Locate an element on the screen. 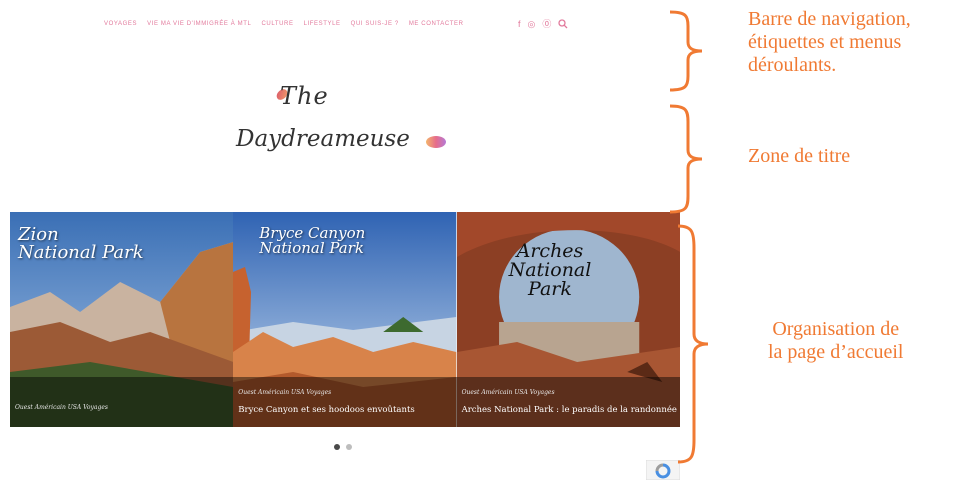 The height and width of the screenshot is (480, 970). pinterest-icon: ⓪ is located at coordinates (546, 24).